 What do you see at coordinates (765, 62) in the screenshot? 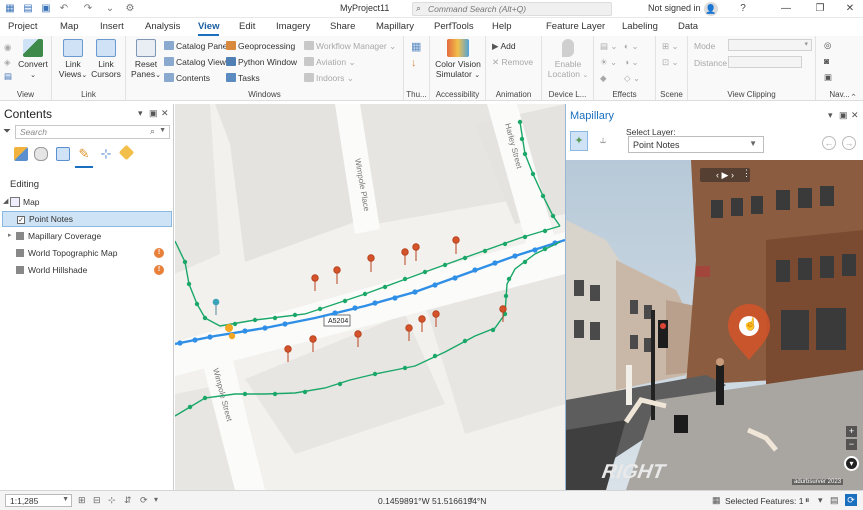
I see `distance-input` at bounding box center [765, 62].